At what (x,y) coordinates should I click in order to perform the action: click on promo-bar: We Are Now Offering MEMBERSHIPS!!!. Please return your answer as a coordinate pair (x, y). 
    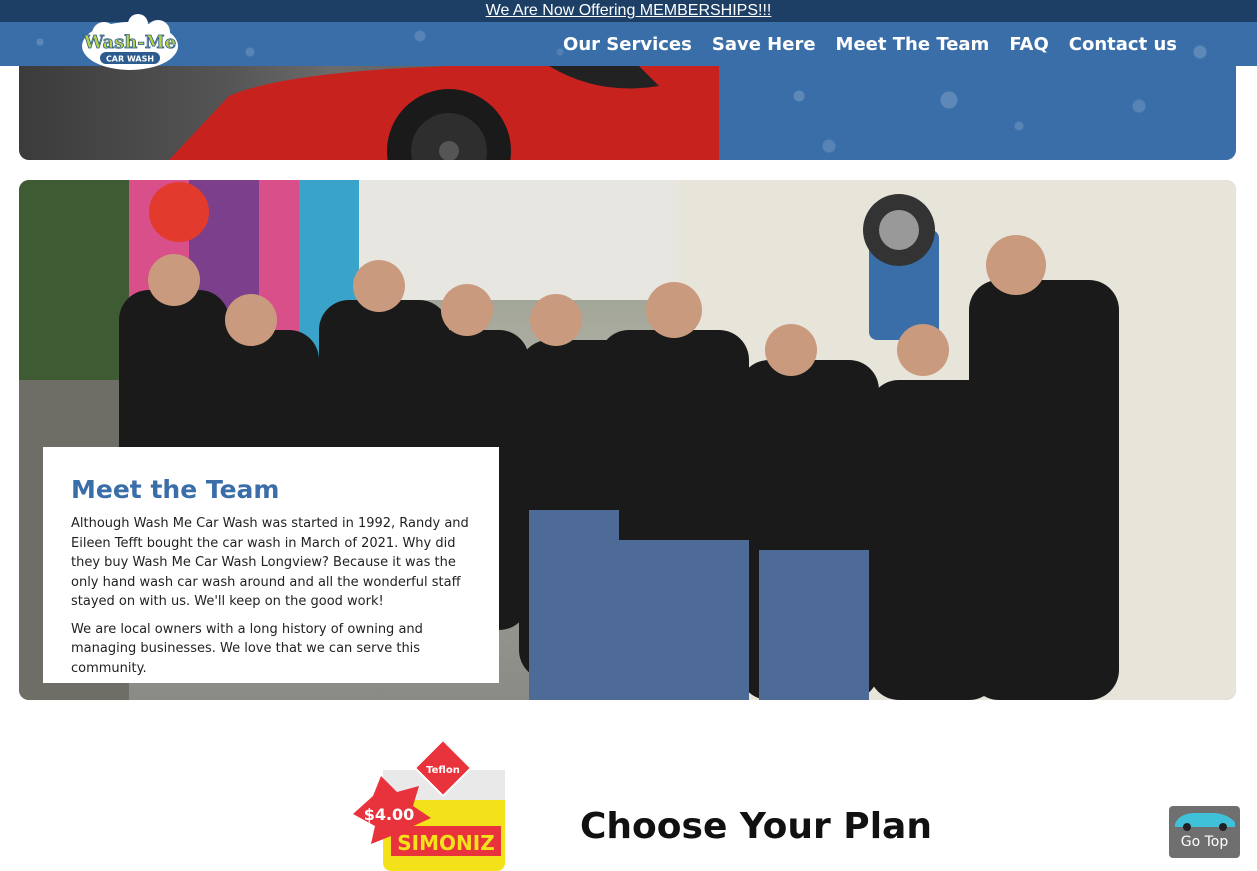
    Looking at the image, I should click on (628, 11).